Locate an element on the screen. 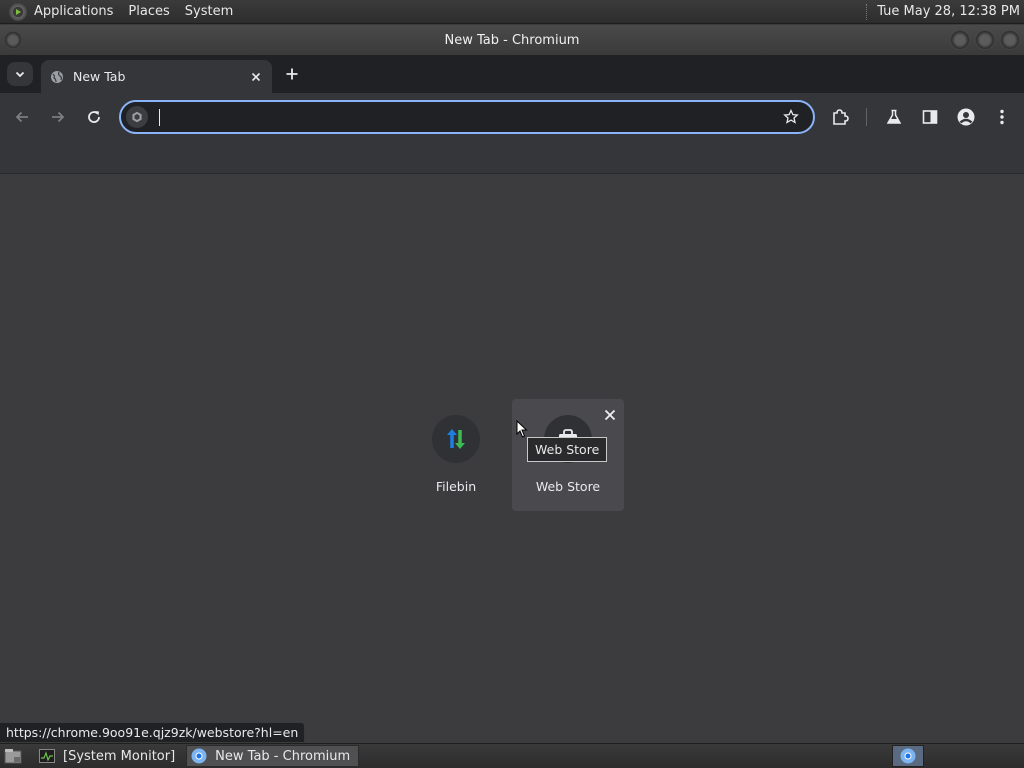 This screenshot has width=1024, height=768. tab-close-icon is located at coordinates (256, 77).